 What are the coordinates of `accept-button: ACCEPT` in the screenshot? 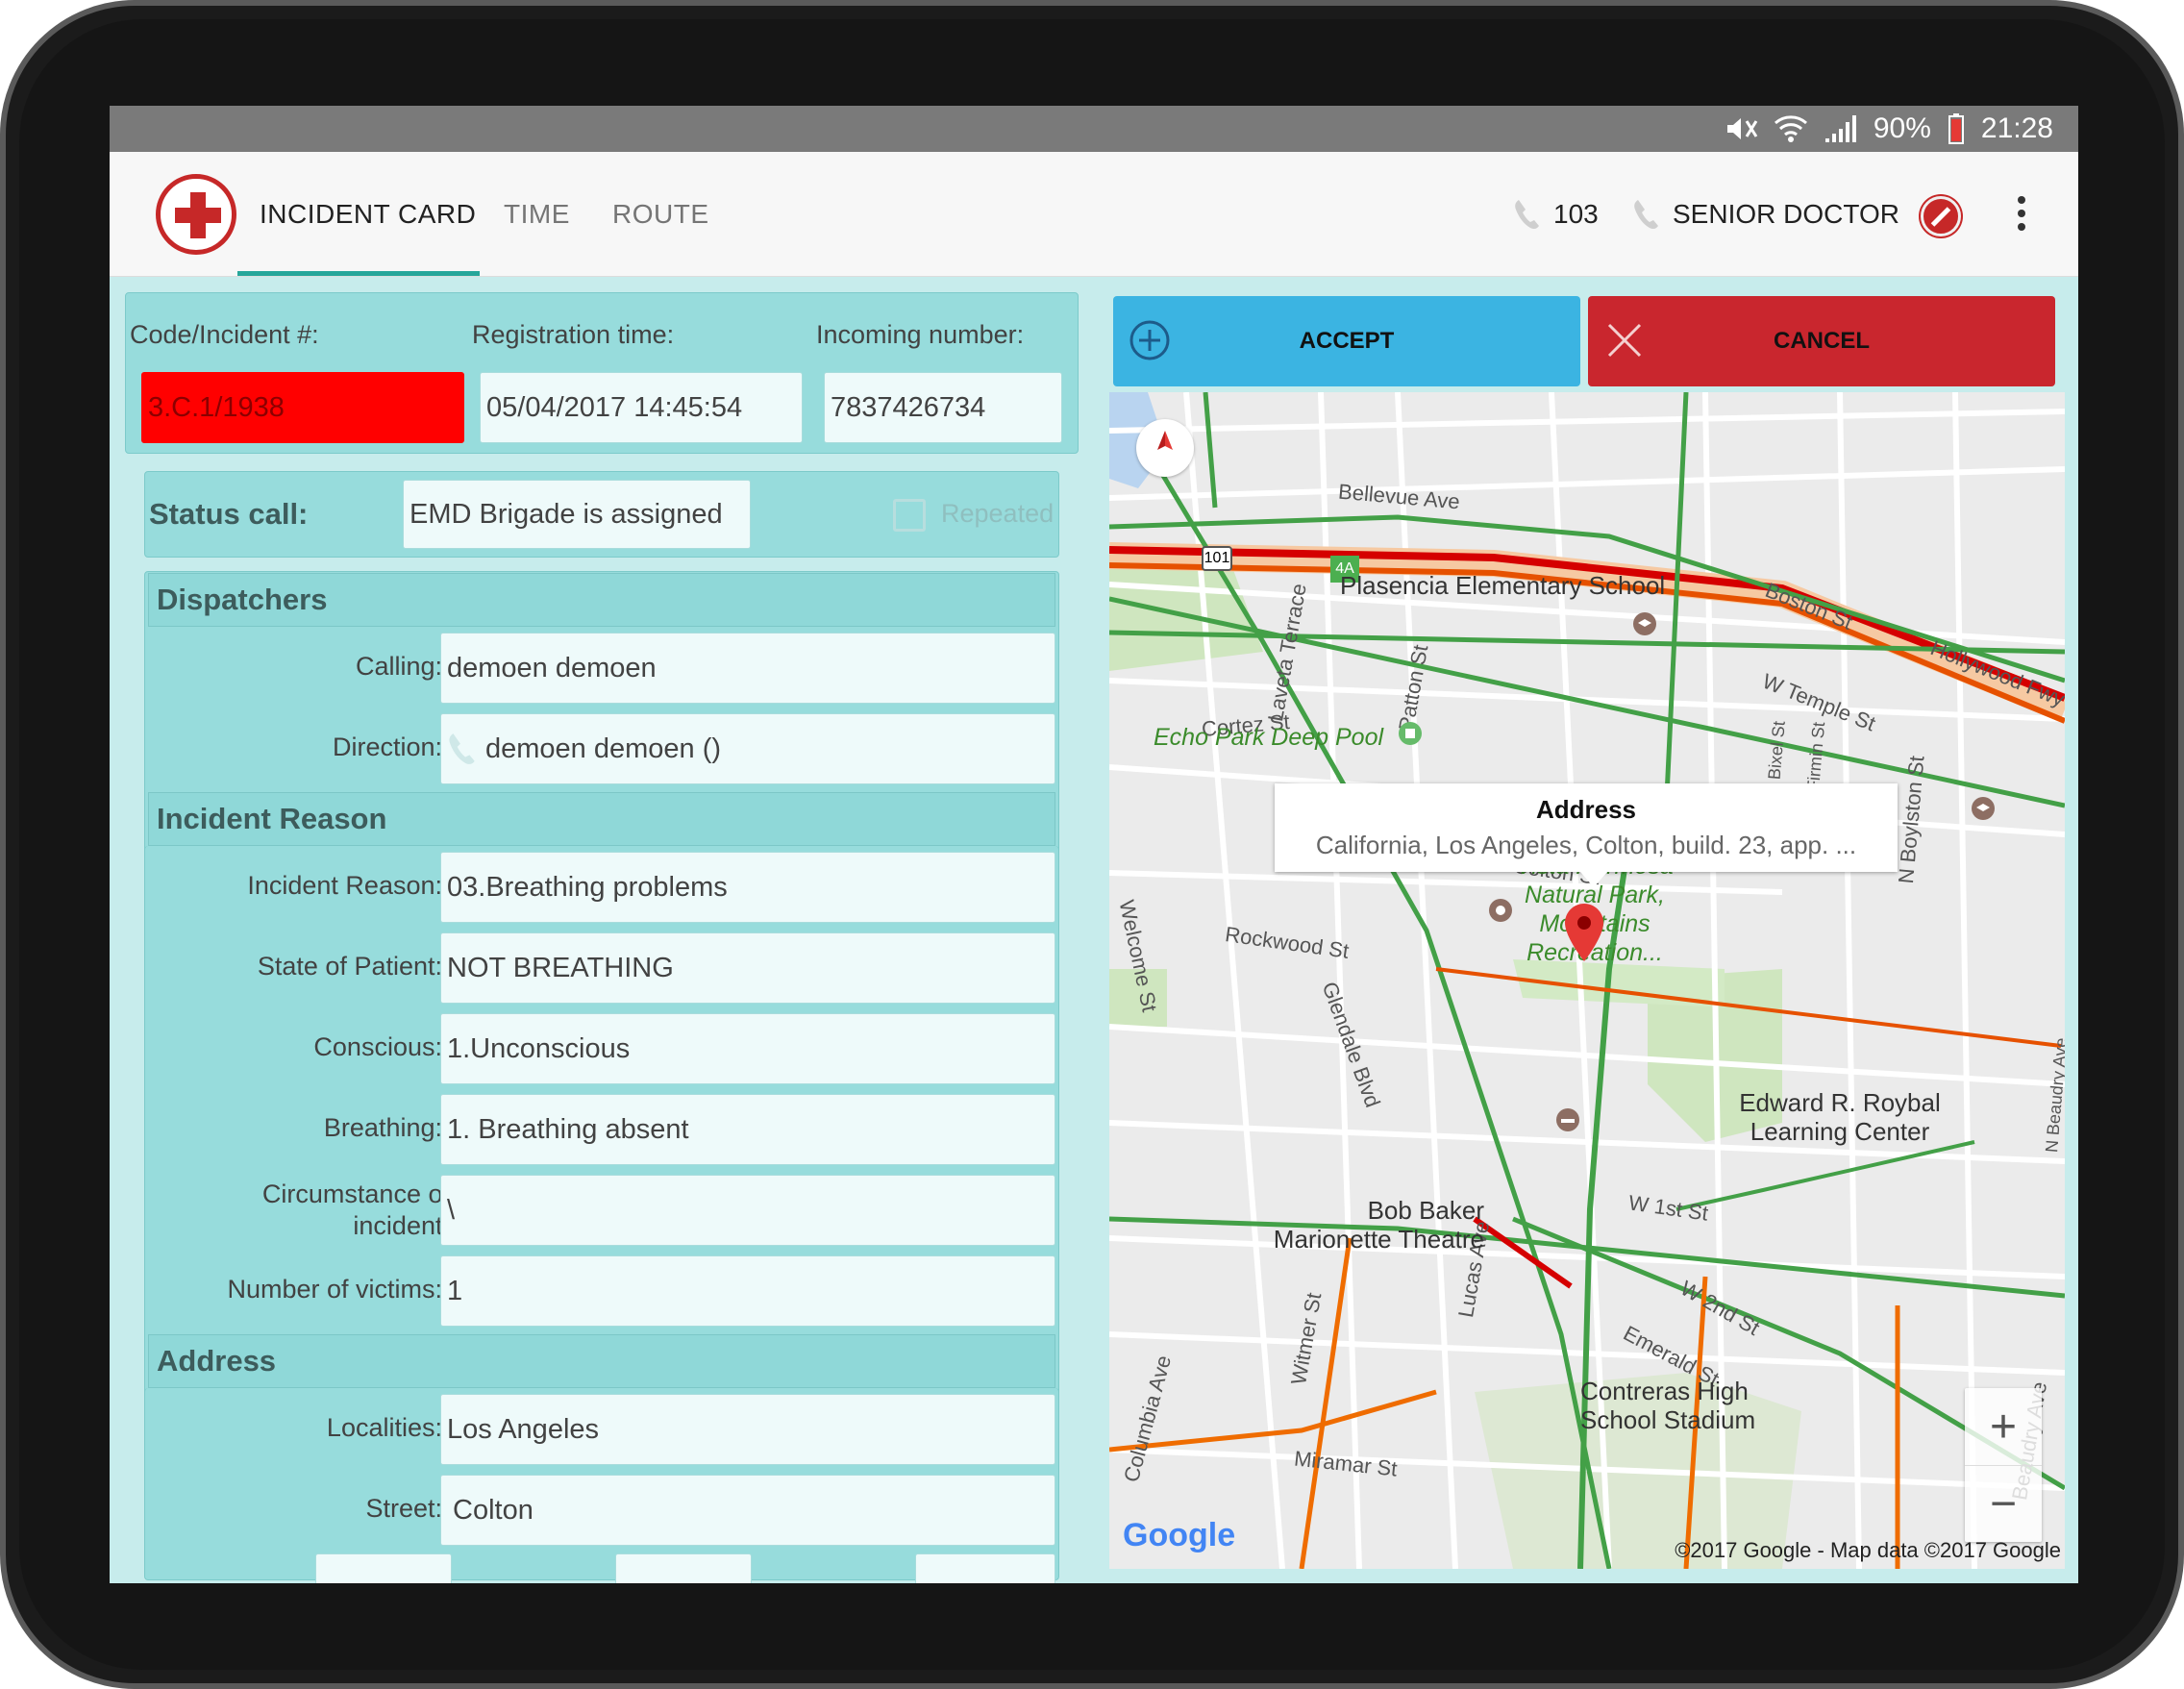 It's located at (1347, 341).